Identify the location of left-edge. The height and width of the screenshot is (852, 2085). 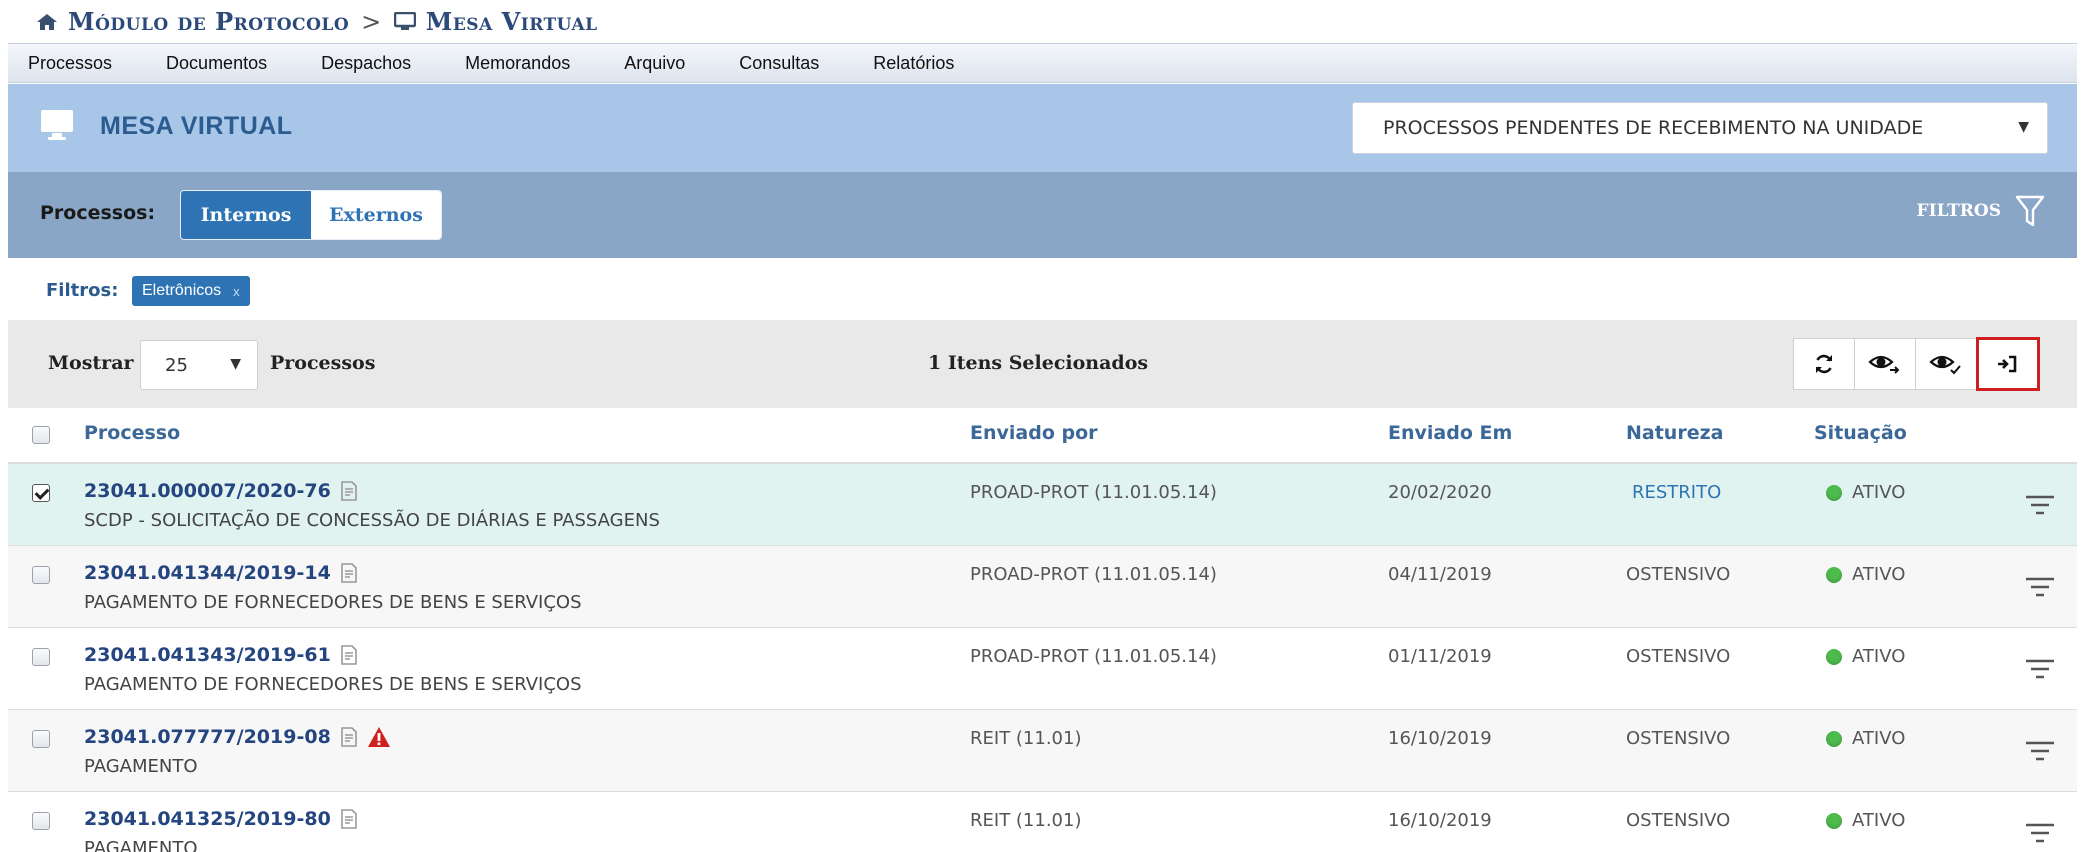
(4, 447).